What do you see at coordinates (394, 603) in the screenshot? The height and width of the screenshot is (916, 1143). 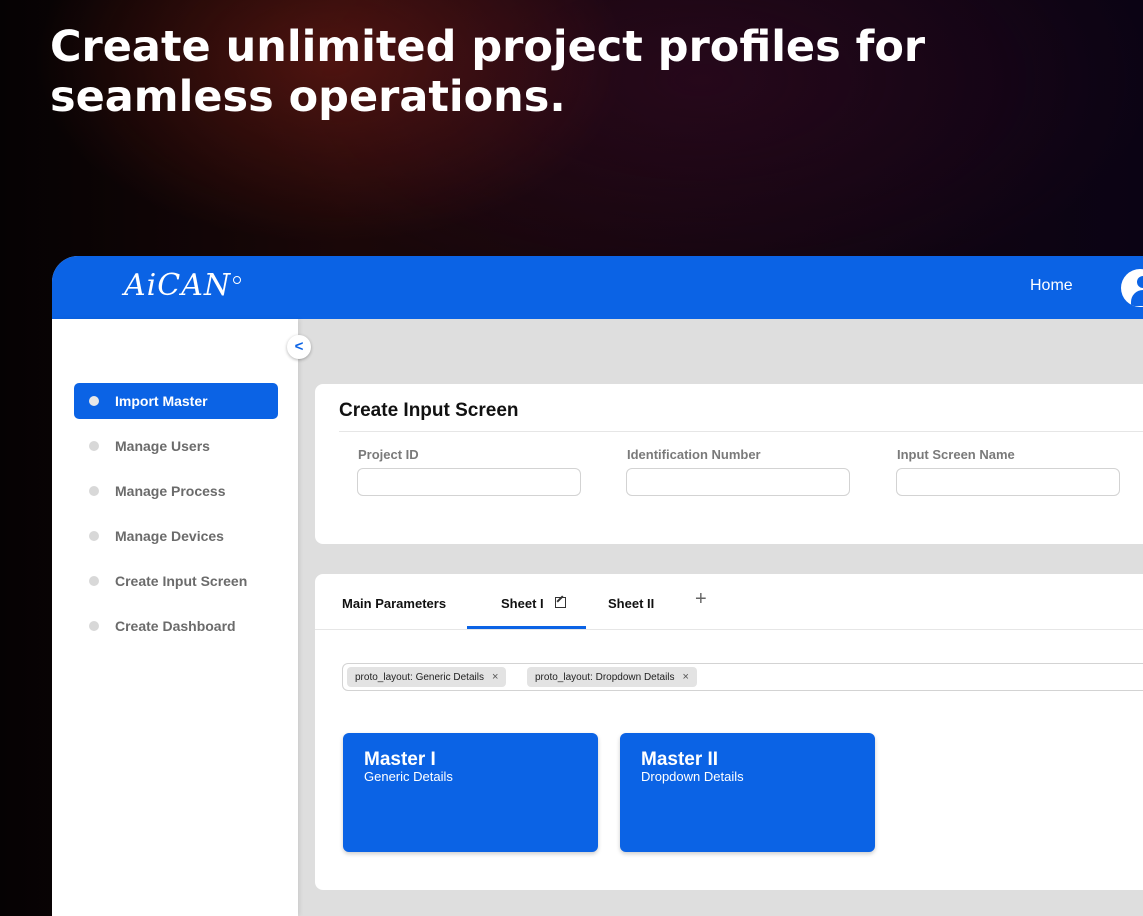 I see `tab-main-parameters: Main Parameters` at bounding box center [394, 603].